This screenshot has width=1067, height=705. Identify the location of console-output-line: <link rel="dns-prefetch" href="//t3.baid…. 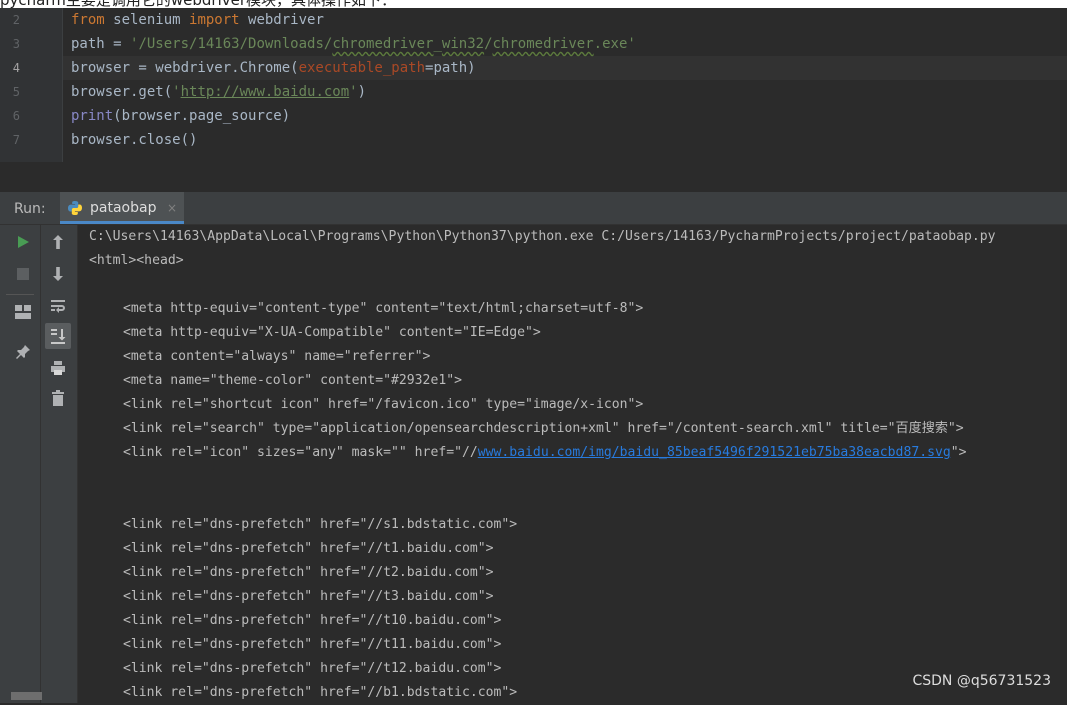
(308, 596).